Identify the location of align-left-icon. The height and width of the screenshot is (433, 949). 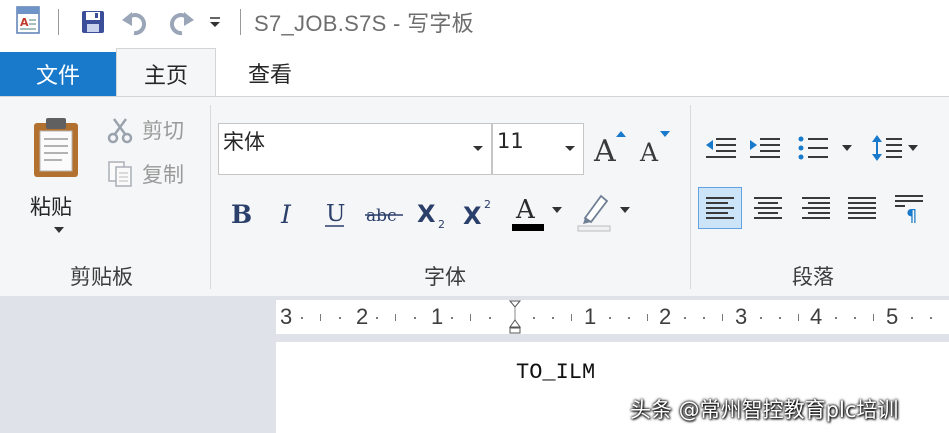
(720, 208).